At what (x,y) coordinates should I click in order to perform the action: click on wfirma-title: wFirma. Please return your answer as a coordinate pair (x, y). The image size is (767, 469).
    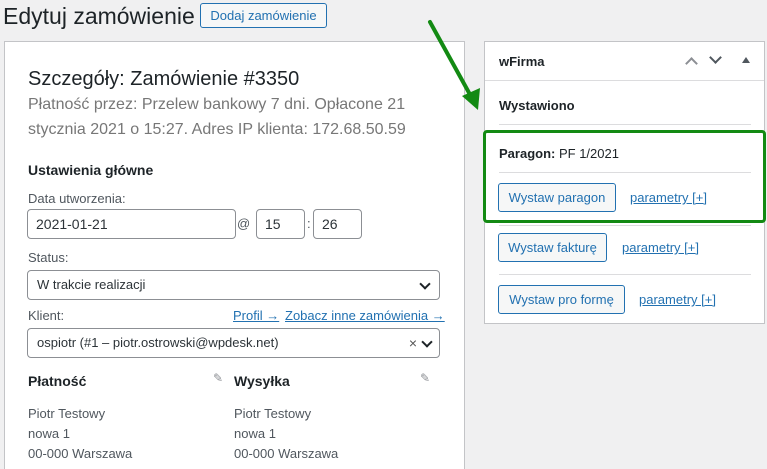
    Looking at the image, I should click on (522, 61).